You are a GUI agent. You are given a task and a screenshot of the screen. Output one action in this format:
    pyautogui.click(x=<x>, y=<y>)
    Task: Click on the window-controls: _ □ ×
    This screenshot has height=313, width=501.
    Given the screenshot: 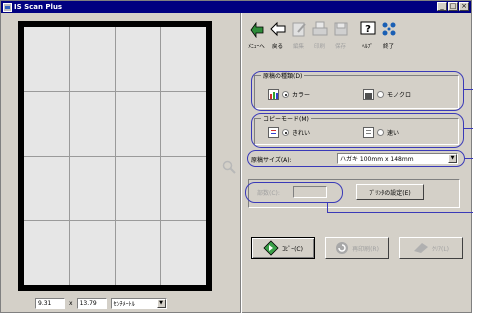 What is the action you would take?
    pyautogui.click(x=453, y=6)
    